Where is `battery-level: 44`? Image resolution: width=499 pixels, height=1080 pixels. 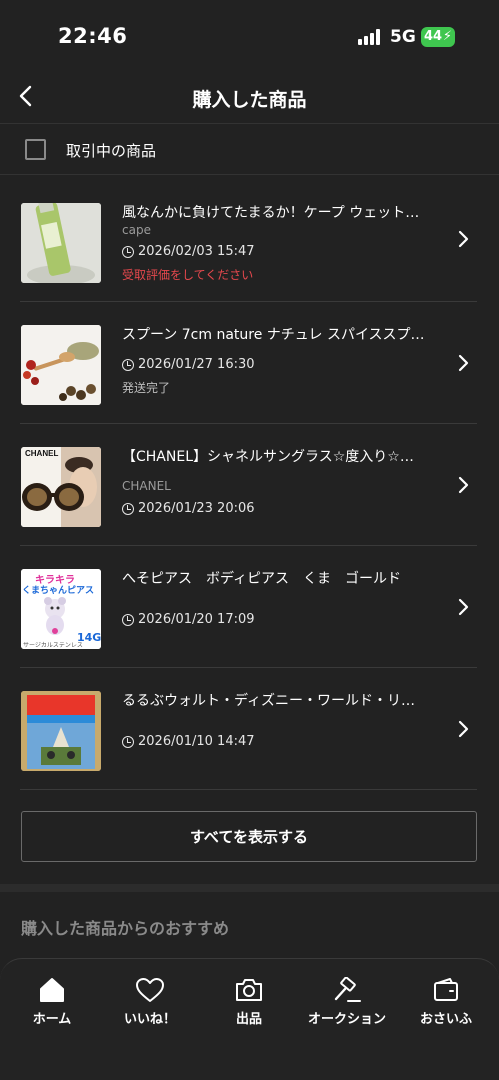 battery-level: 44 is located at coordinates (433, 36).